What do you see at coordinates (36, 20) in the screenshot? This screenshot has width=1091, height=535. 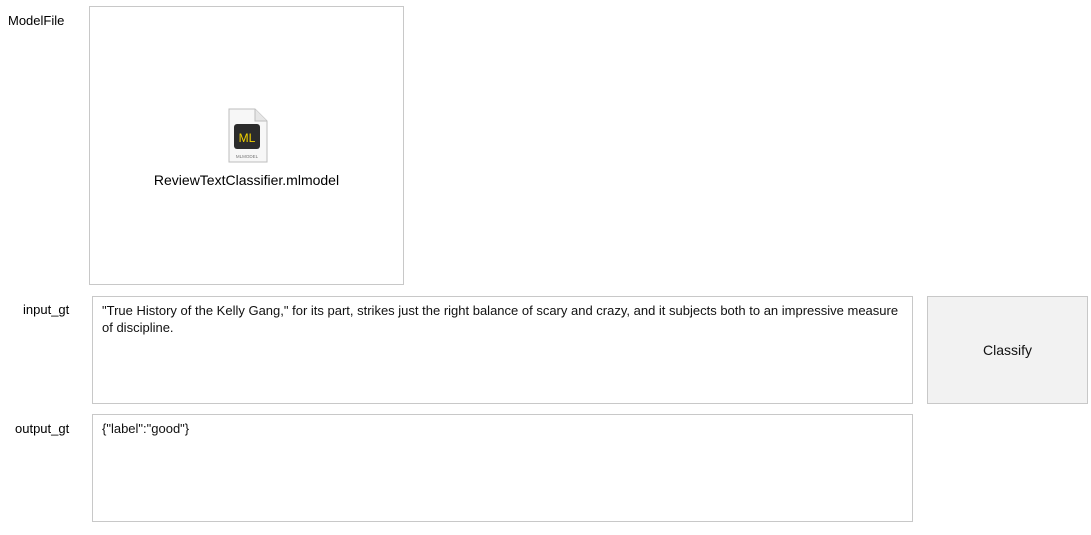 I see `model-file-label: ModelFile` at bounding box center [36, 20].